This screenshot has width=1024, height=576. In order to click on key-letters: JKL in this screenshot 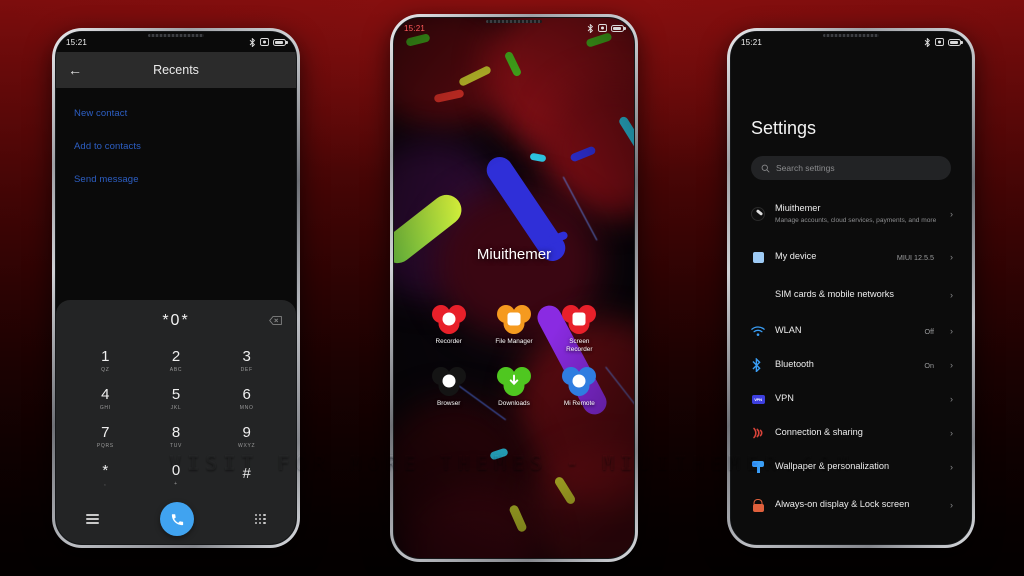, I will do `click(176, 407)`.